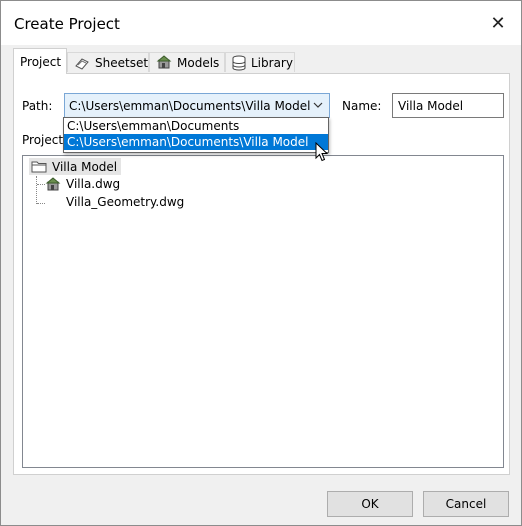  I want to click on tab-label: Sheetset, so click(122, 62).